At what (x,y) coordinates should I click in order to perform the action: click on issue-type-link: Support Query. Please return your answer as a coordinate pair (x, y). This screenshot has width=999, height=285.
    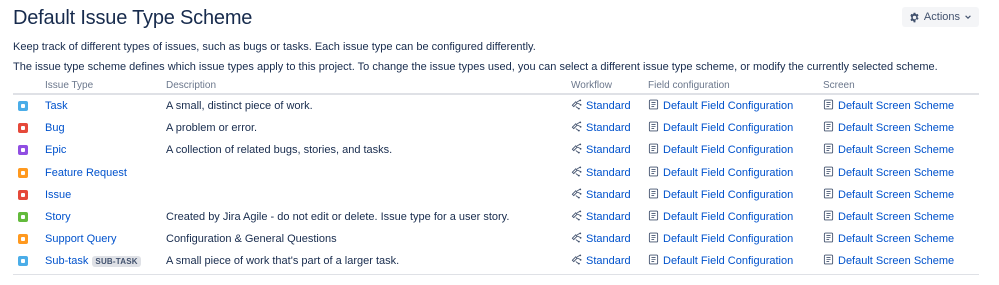
    Looking at the image, I should click on (81, 239).